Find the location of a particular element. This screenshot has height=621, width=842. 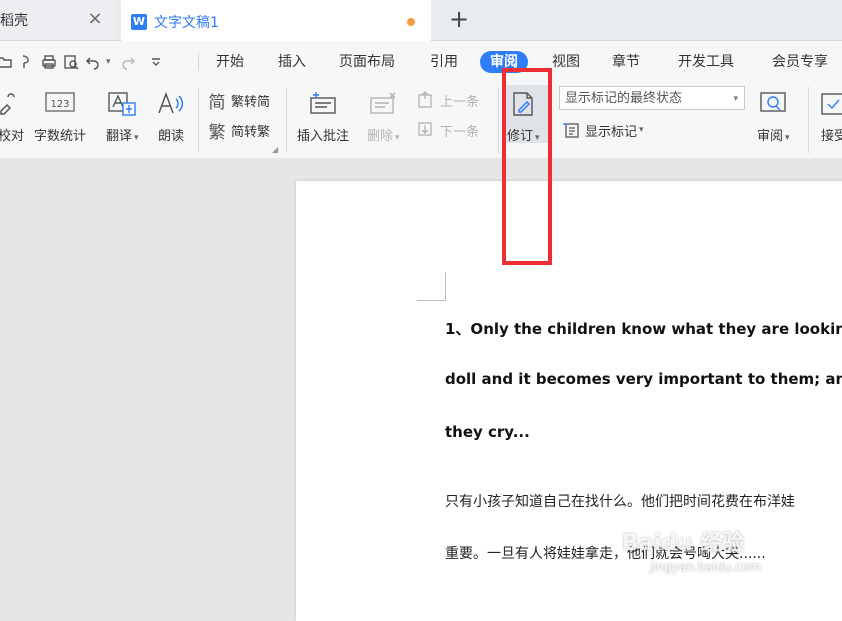

close-icon: × is located at coordinates (95, 19).